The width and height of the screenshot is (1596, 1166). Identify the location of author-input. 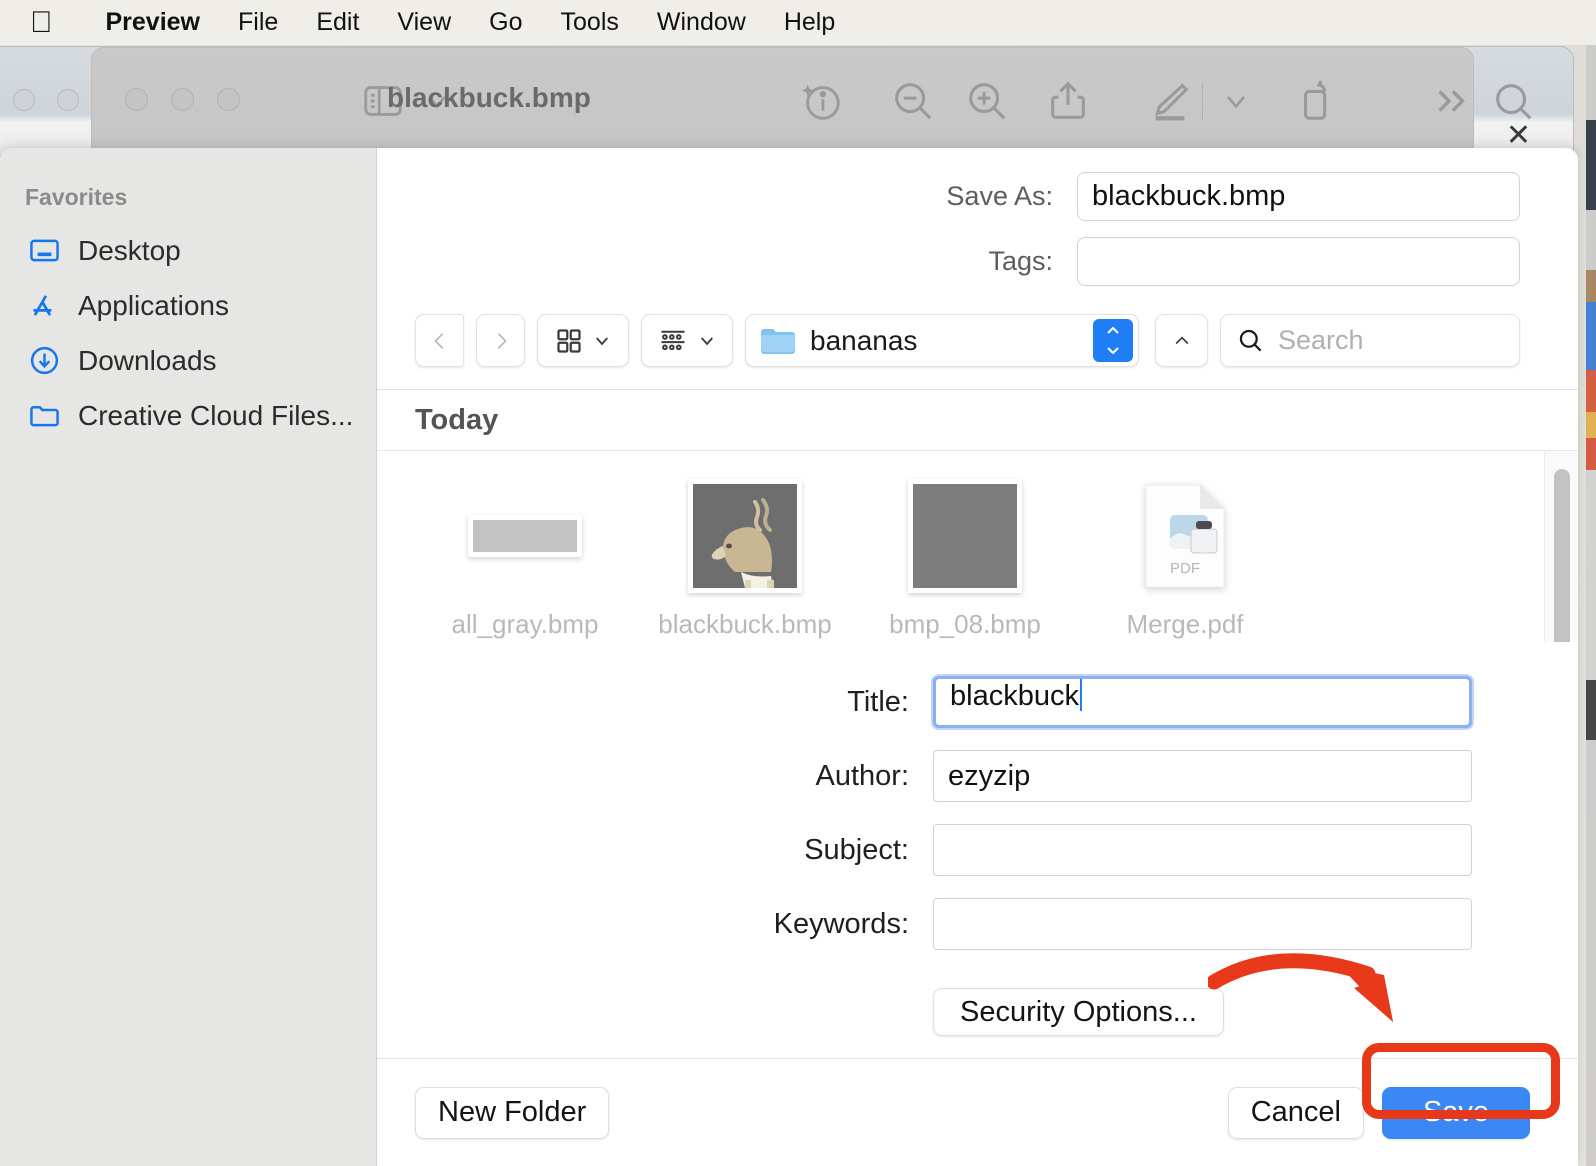
(1202, 776).